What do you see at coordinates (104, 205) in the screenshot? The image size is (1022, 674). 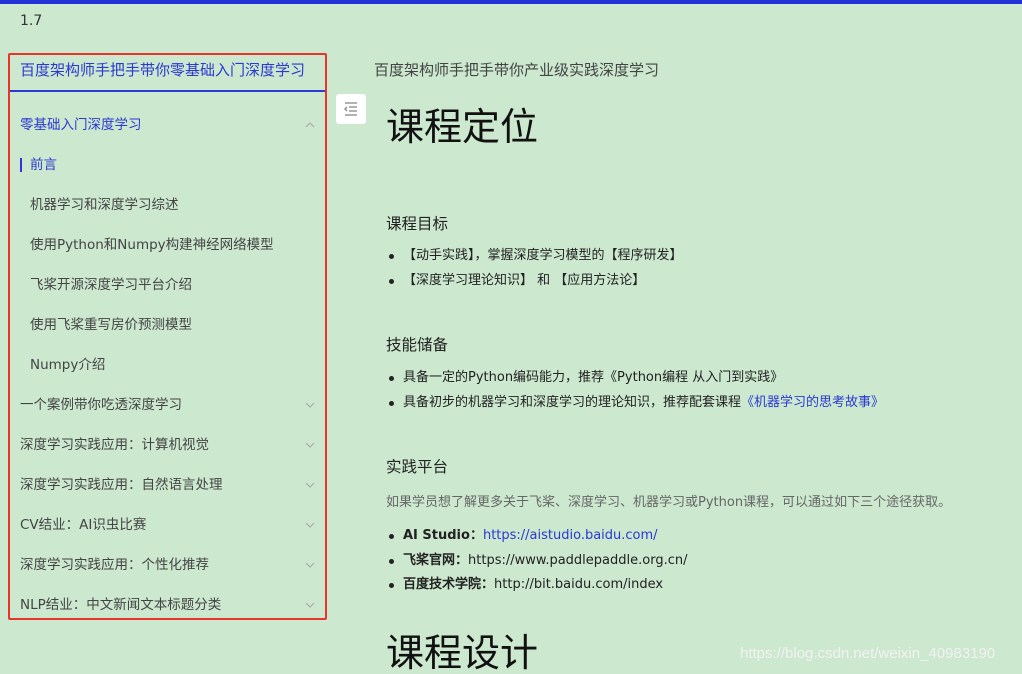 I see `sidebar-item-label: 机器学习和深度学习综述` at bounding box center [104, 205].